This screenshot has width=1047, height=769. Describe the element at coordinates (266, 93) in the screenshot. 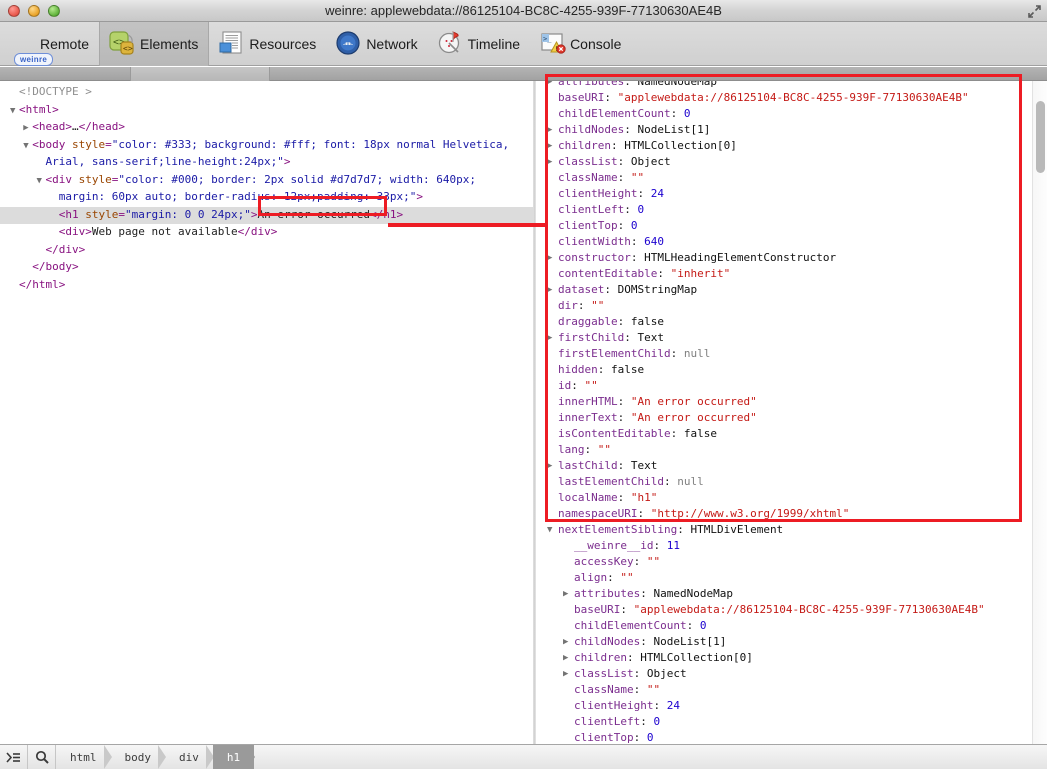

I see `dom-node: <!DOCTYPE >` at that location.